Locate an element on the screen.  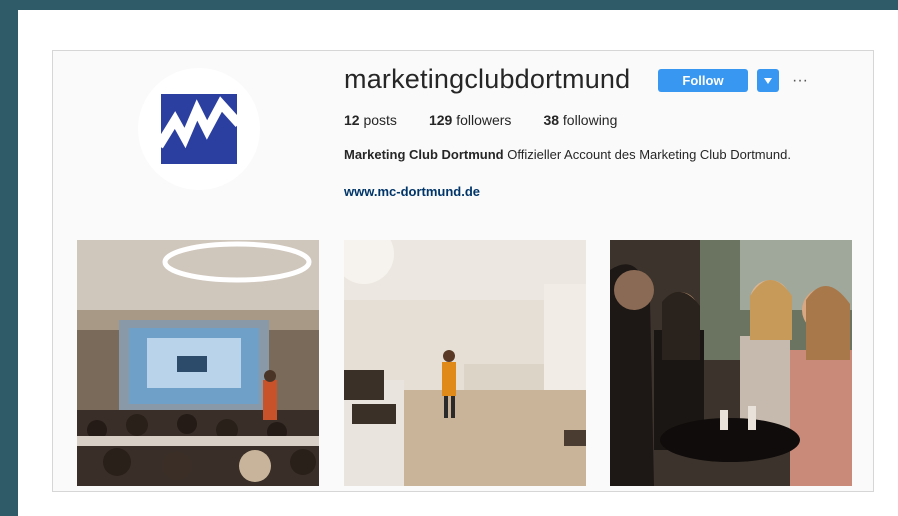
profile-username: marketingclubdortmund is located at coordinates (487, 79).